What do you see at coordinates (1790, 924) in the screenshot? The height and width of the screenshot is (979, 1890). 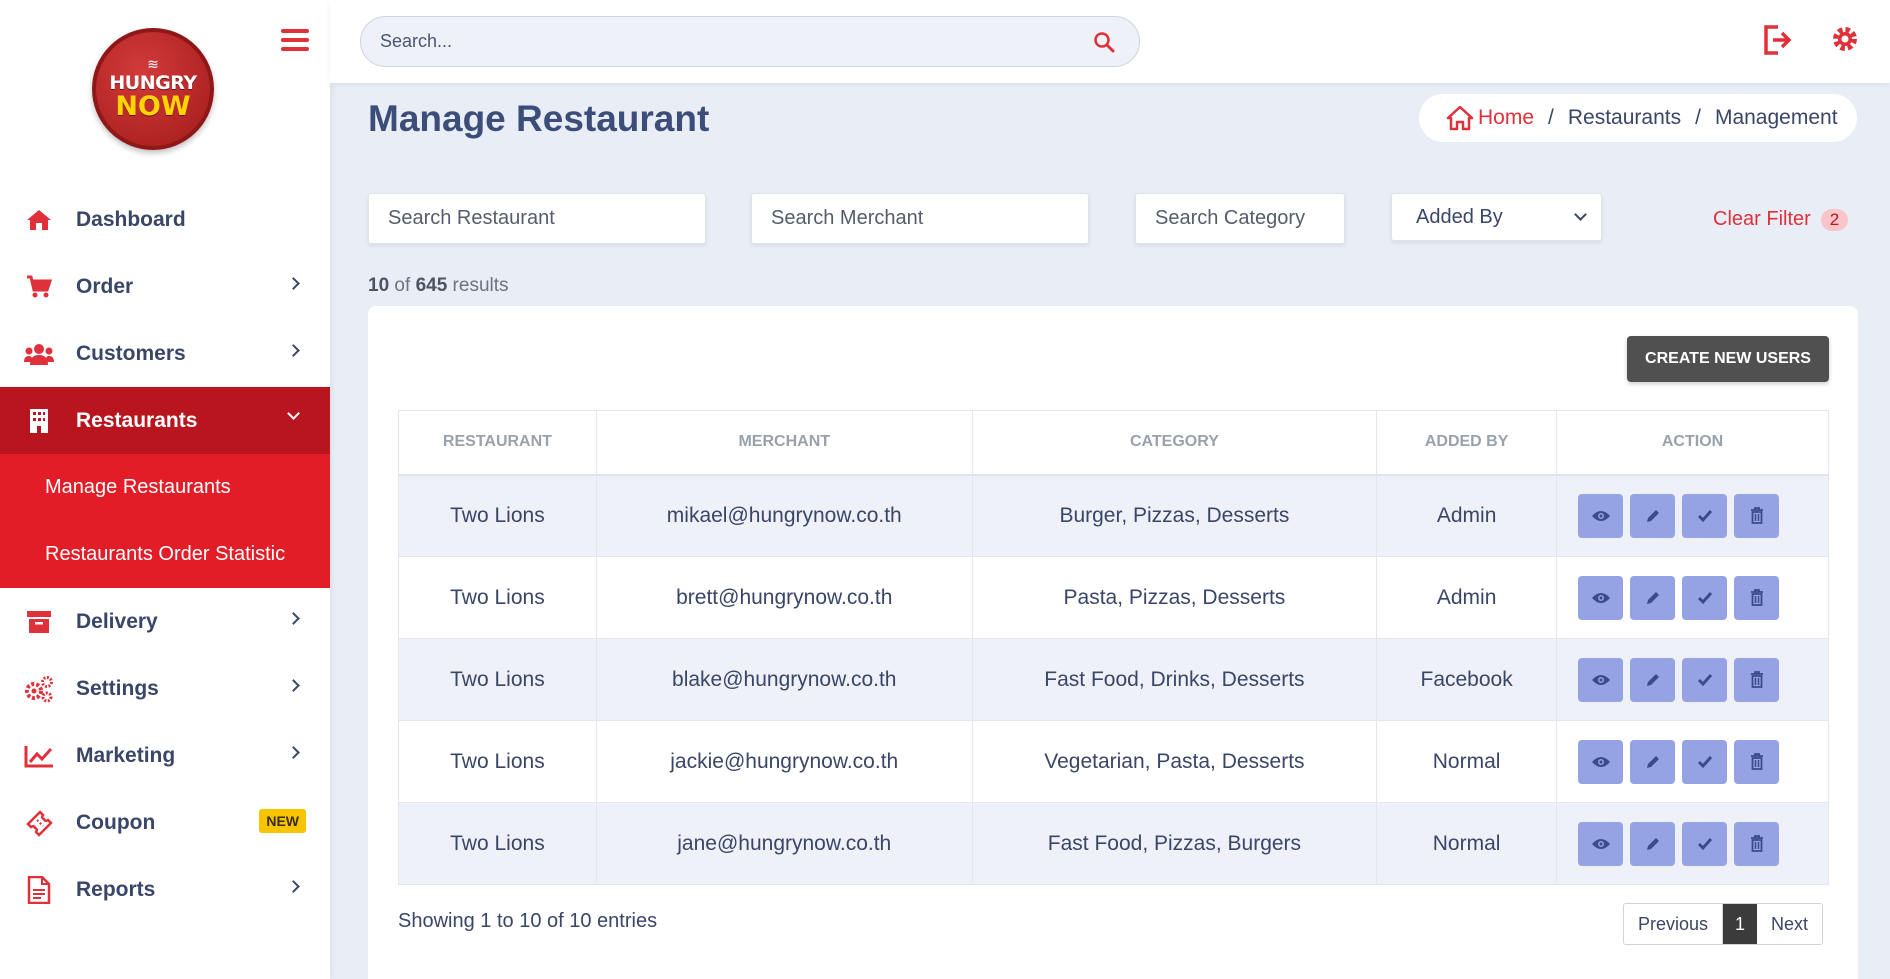 I see `next-page-button: Next` at bounding box center [1790, 924].